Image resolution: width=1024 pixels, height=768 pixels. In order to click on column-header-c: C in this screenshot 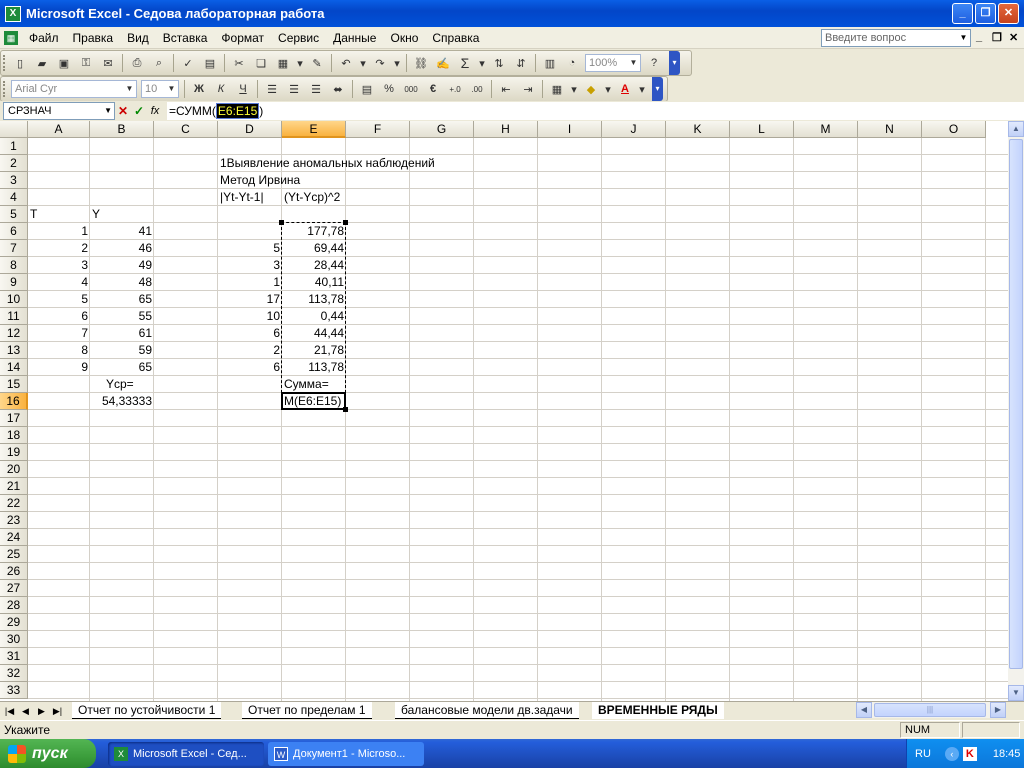, I will do `click(186, 129)`.